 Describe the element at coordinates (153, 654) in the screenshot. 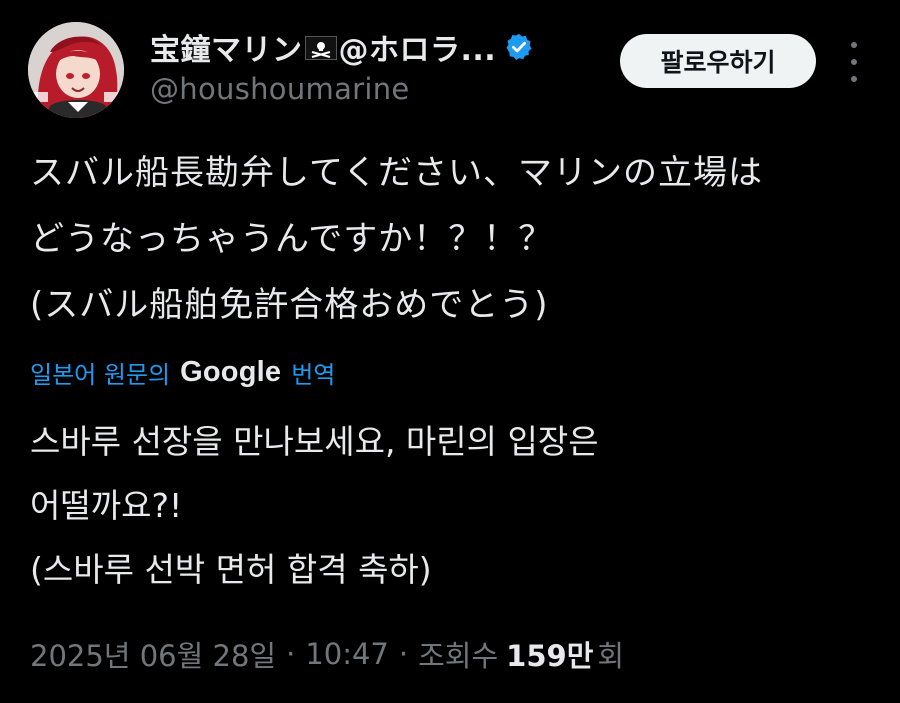

I see `tweet-date: 2025년 06월 28일` at that location.